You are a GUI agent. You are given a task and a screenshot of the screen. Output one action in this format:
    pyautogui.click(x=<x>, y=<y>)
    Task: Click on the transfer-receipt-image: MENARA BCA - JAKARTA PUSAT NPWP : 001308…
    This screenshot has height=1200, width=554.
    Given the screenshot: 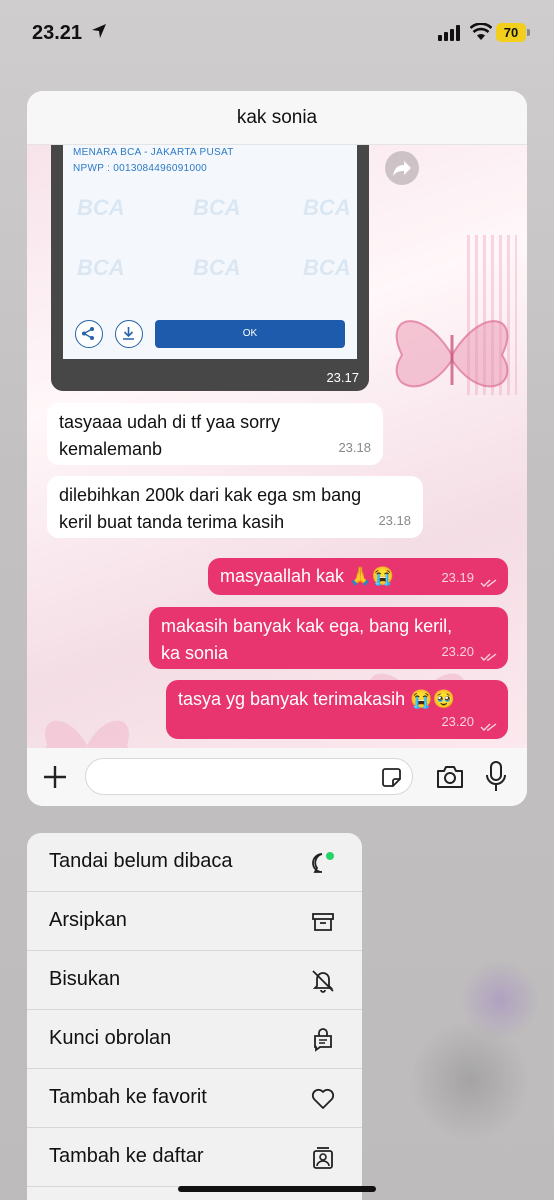 What is the action you would take?
    pyautogui.click(x=210, y=252)
    